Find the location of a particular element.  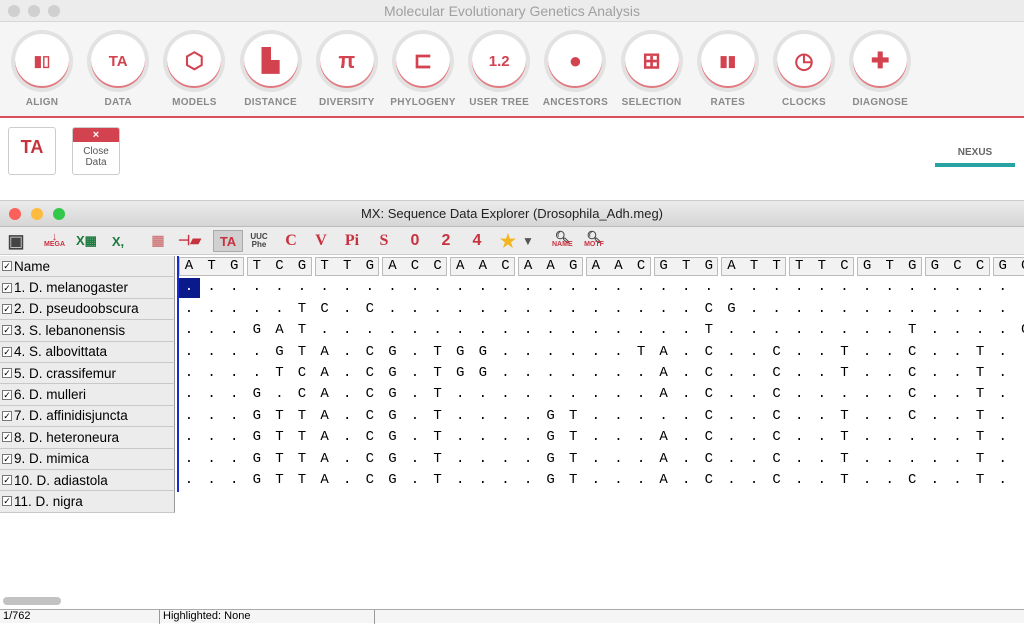

mega-label: MEGA is located at coordinates (54, 244).